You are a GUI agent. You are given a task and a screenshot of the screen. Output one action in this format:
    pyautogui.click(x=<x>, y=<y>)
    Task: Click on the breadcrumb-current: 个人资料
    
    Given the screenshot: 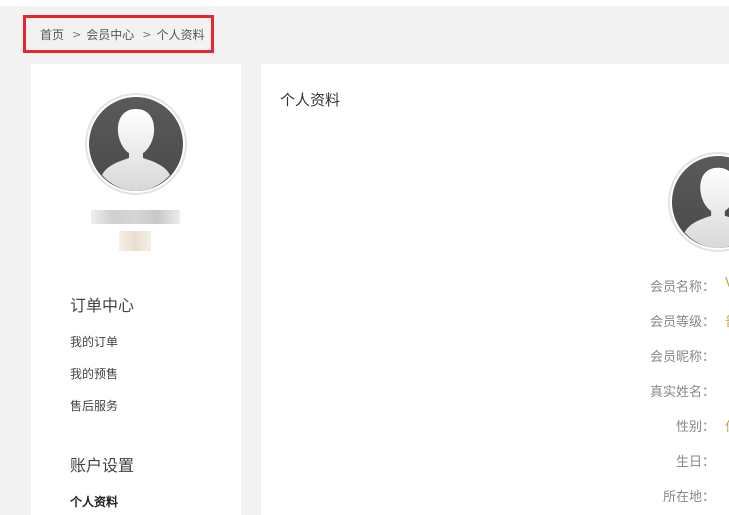 What is the action you would take?
    pyautogui.click(x=180, y=34)
    